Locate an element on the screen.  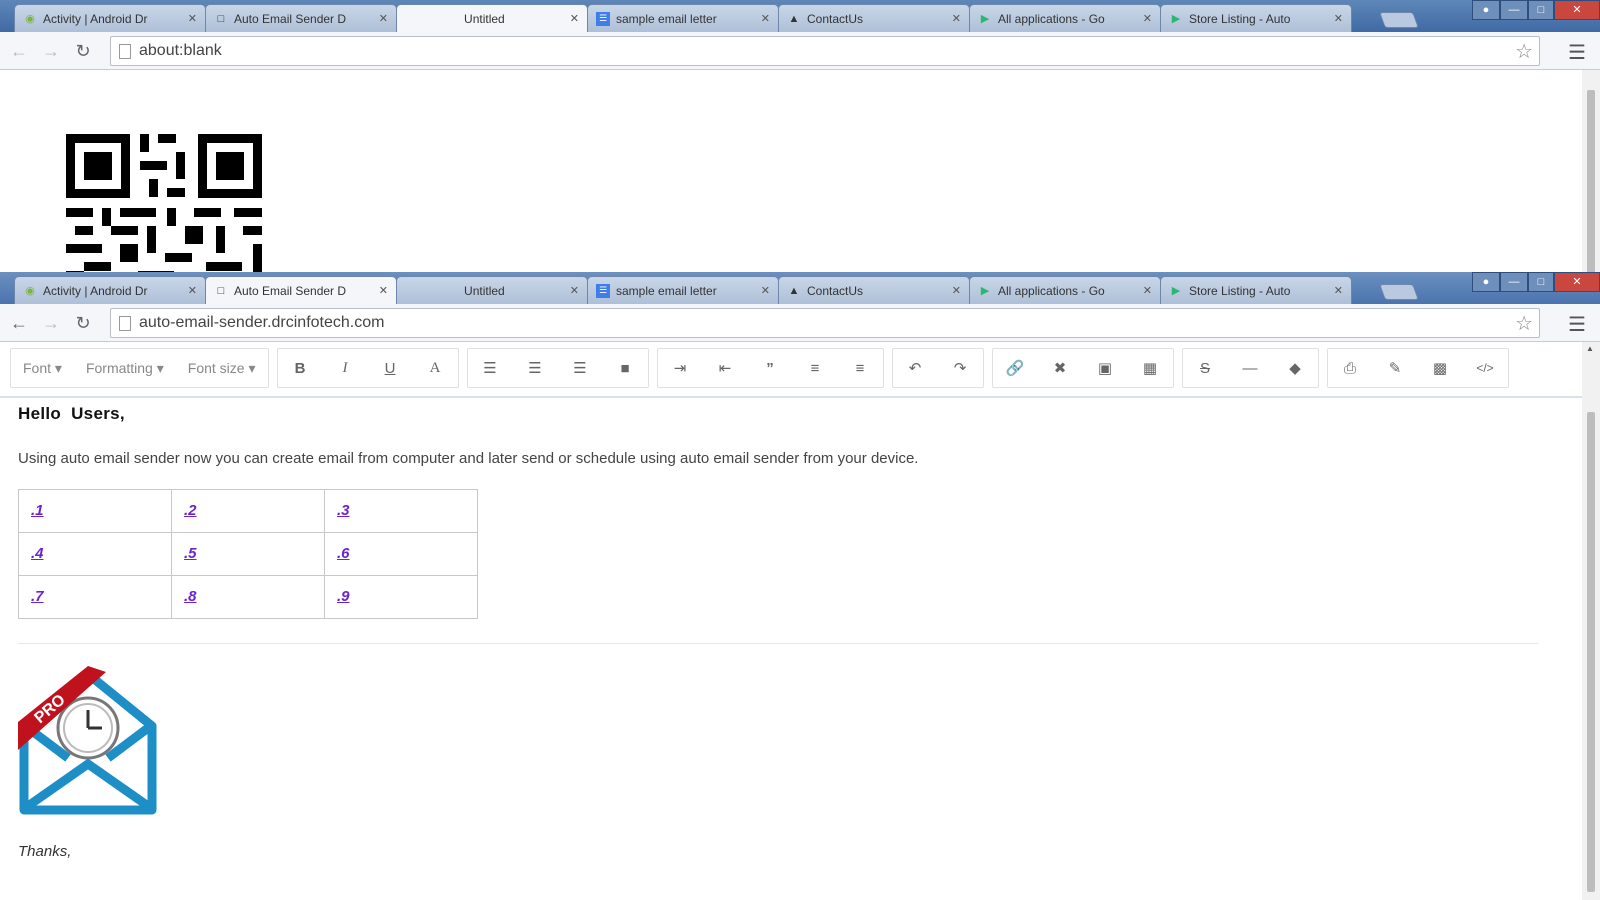
vertical-scrollbar is located at coordinates (1591, 171).